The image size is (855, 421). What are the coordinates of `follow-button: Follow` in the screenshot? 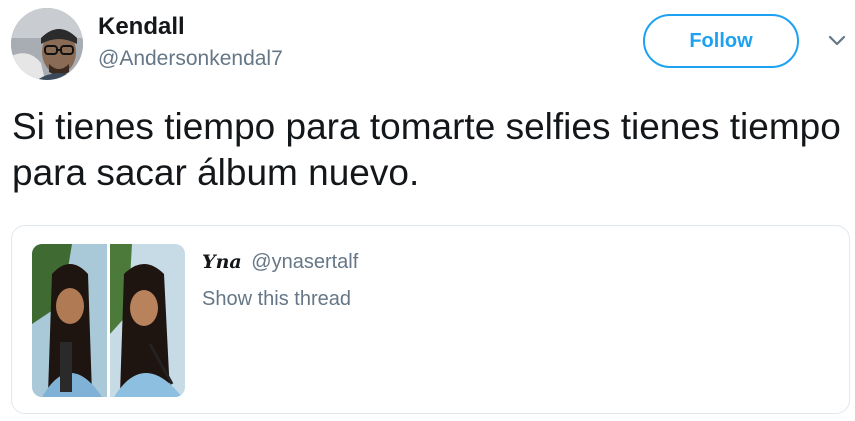 It's located at (721, 41).